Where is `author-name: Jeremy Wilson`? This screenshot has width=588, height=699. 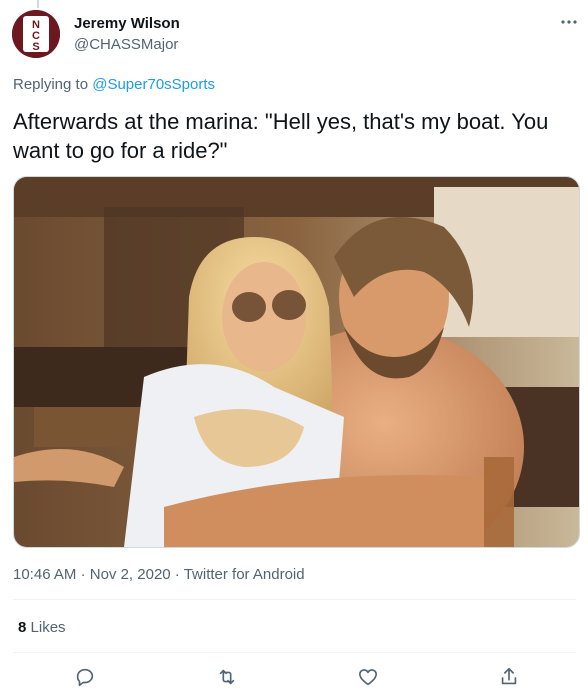 author-name: Jeremy Wilson is located at coordinates (127, 23).